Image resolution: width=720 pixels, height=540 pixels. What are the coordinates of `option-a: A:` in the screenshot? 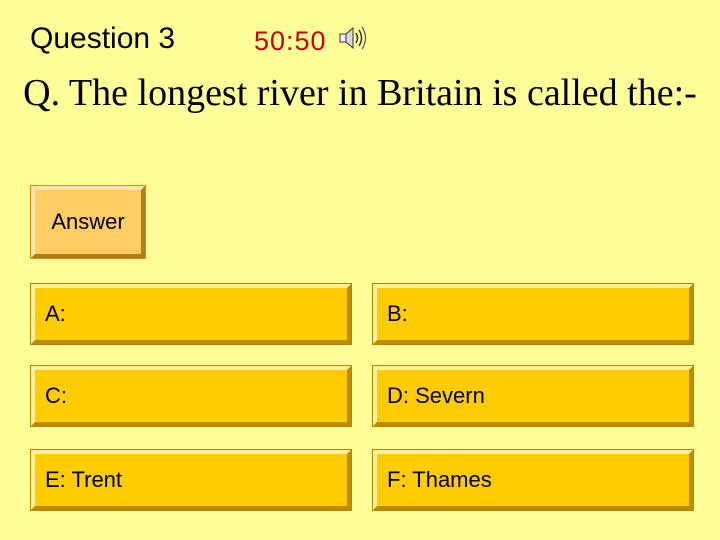 It's located at (191, 314).